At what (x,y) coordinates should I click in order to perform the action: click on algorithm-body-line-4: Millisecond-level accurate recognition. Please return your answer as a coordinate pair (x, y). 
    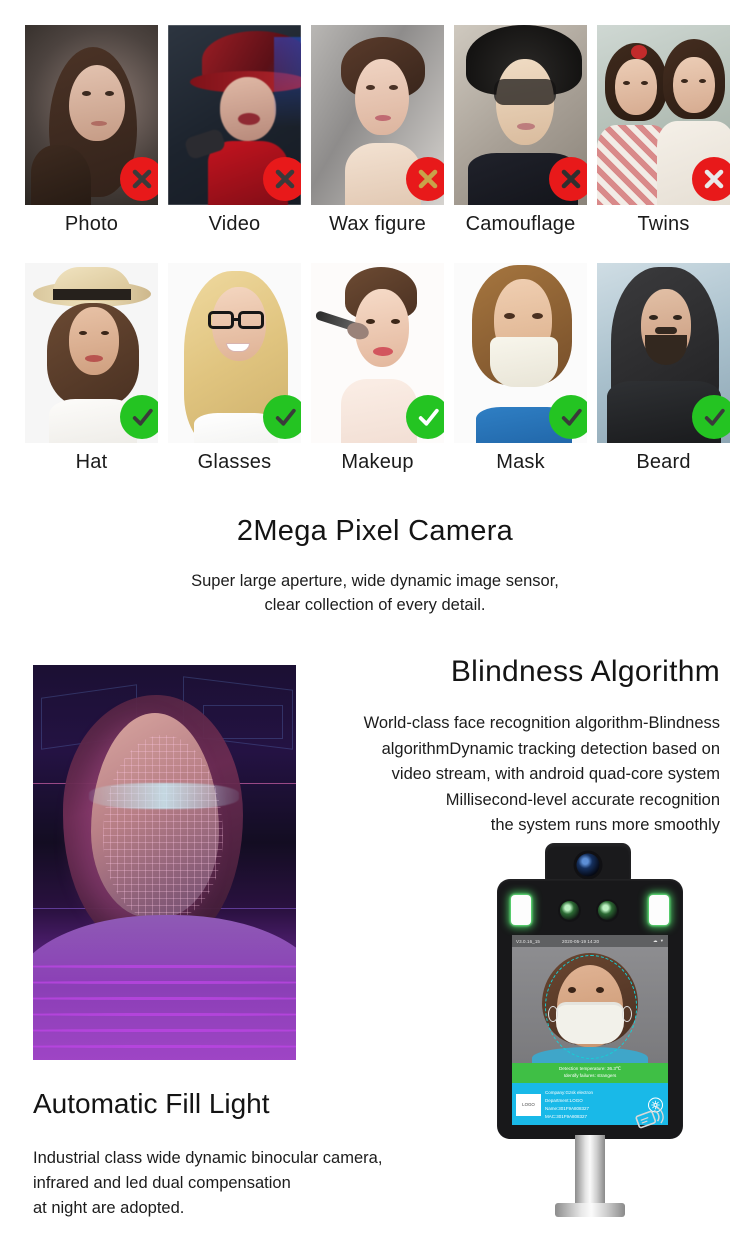
    Looking at the image, I should click on (582, 799).